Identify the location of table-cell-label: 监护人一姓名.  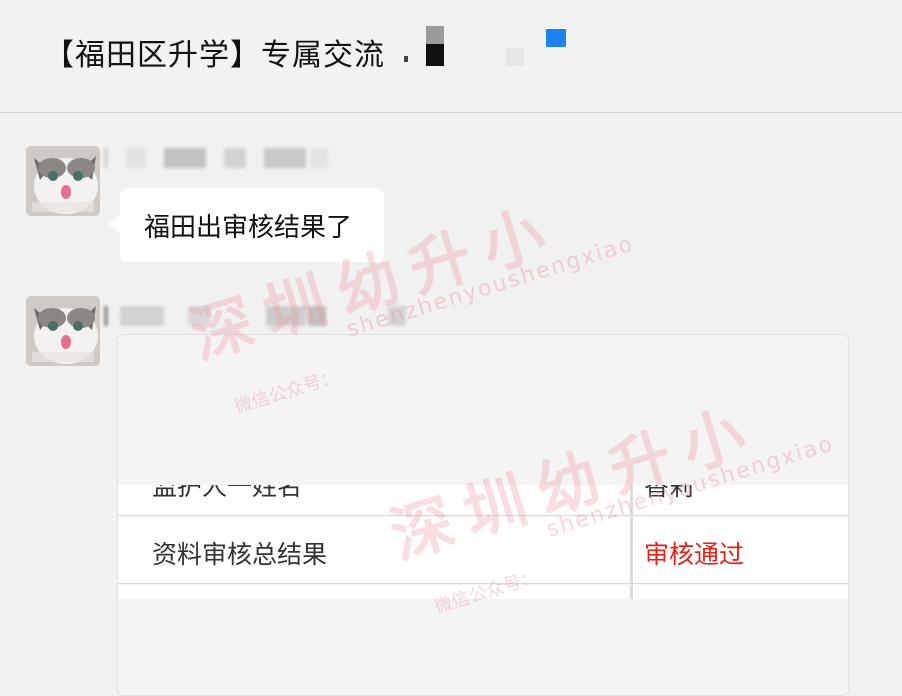
(227, 493).